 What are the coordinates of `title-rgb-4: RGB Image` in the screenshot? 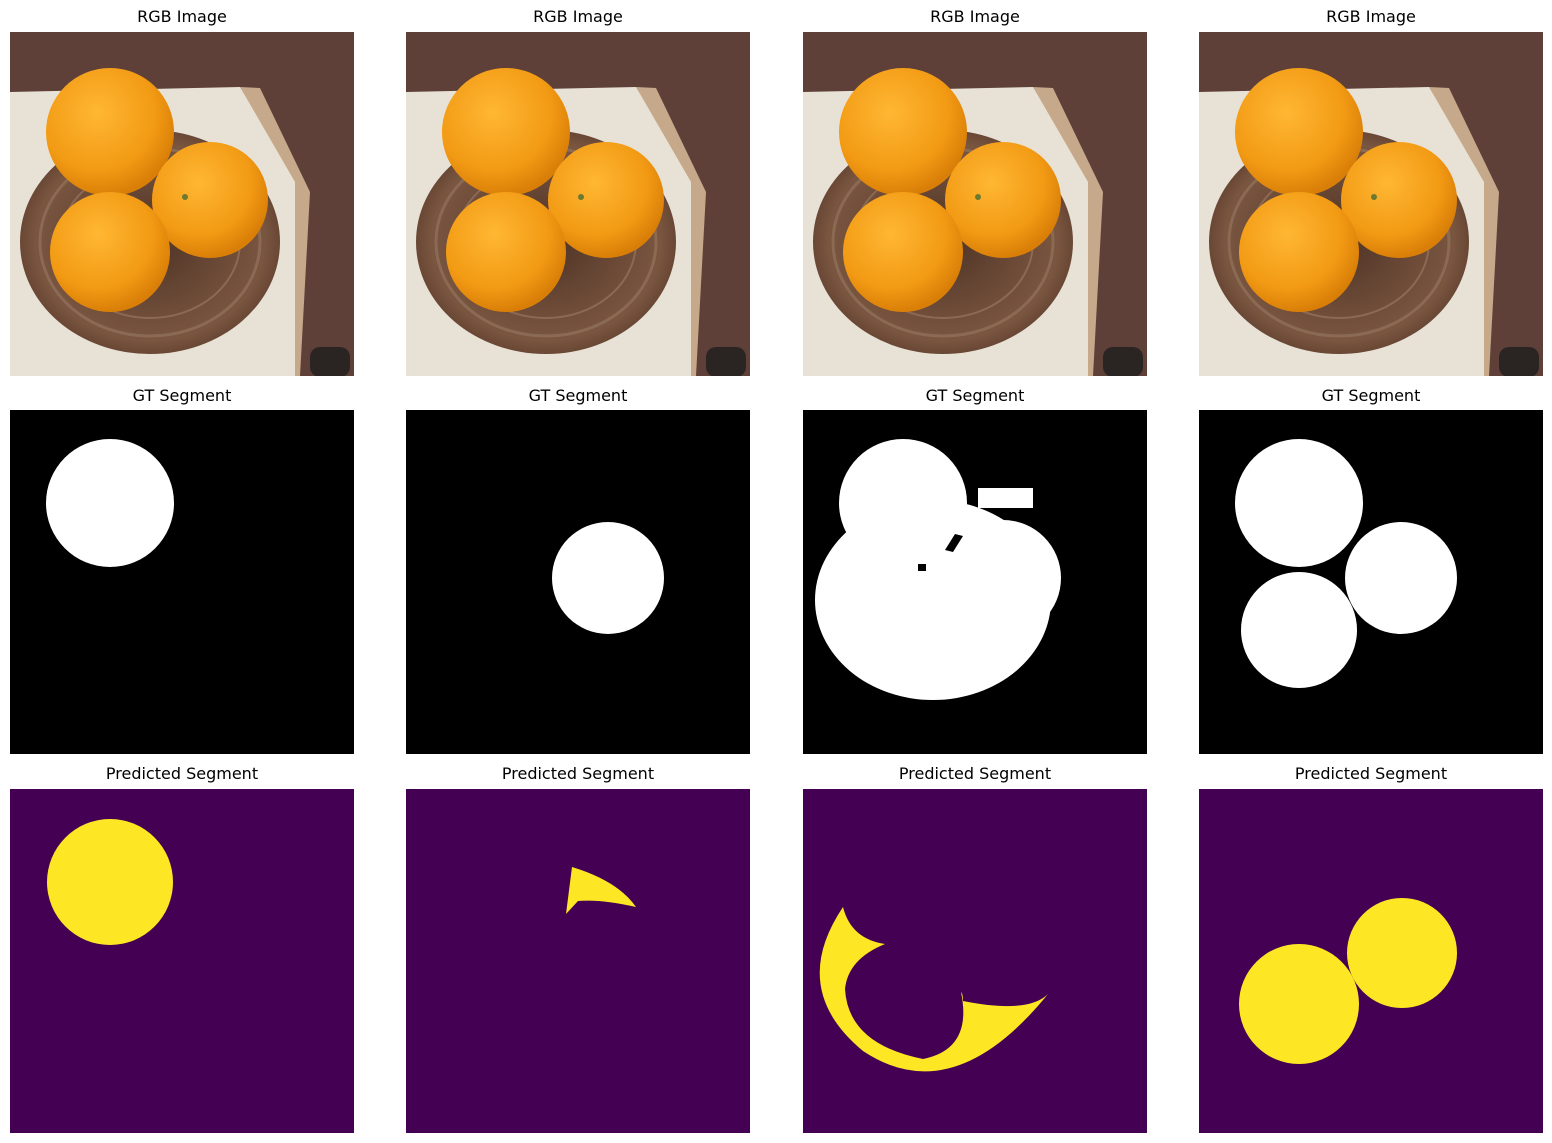 It's located at (1371, 16).